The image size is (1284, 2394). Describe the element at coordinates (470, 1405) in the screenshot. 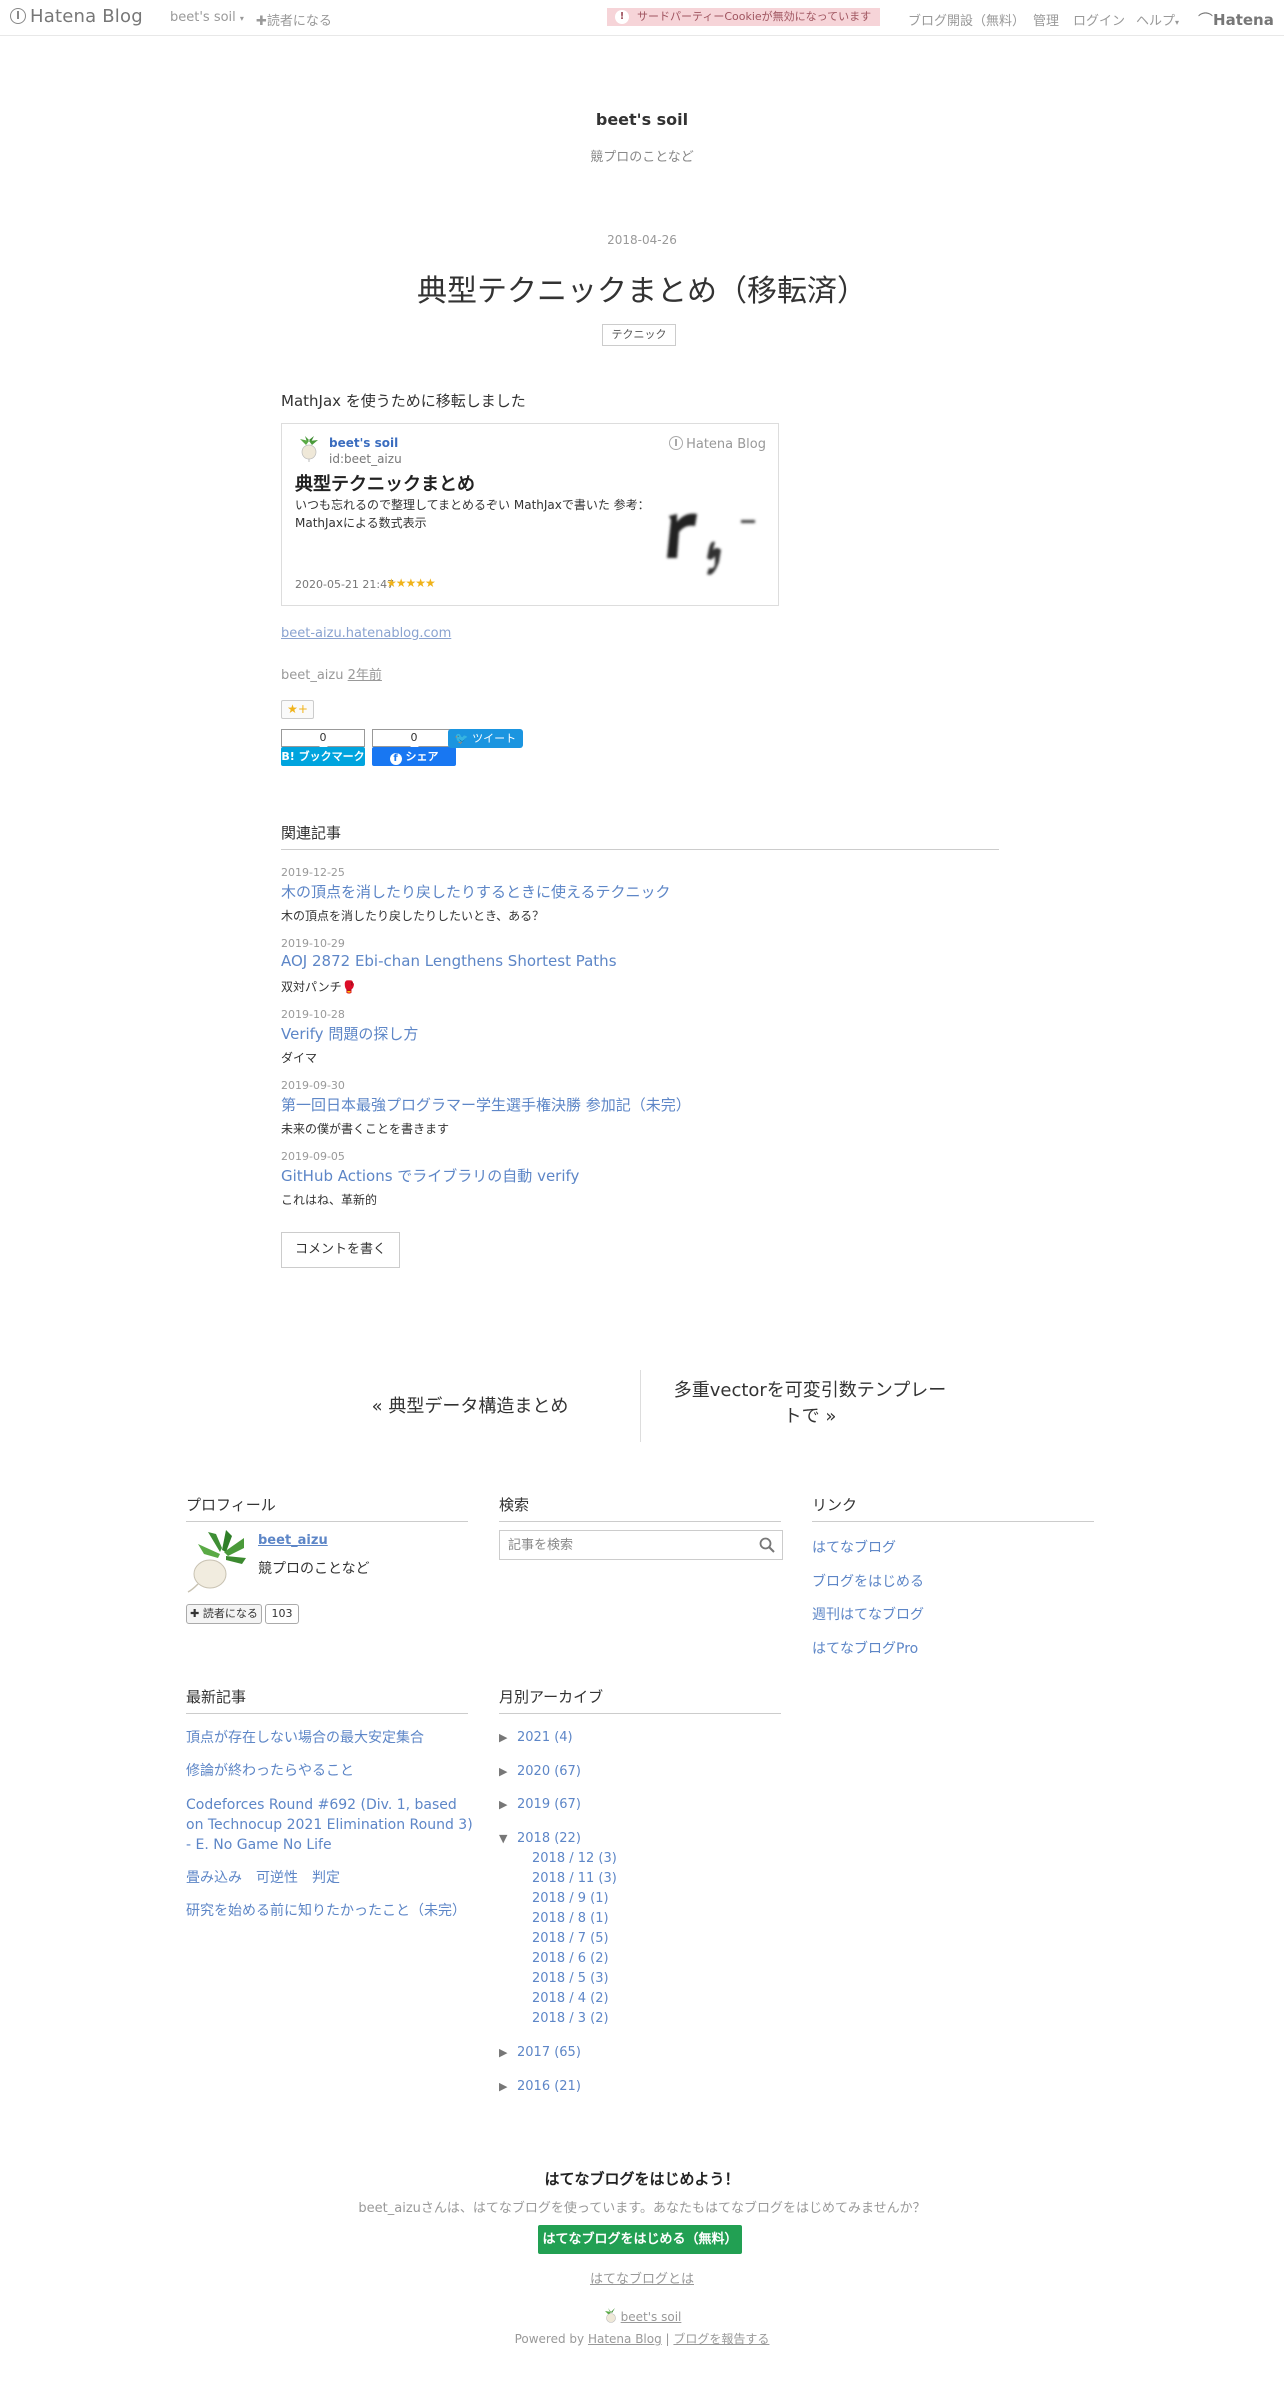

I see `pager-prev-link: « 典型データ構造まとめ` at that location.